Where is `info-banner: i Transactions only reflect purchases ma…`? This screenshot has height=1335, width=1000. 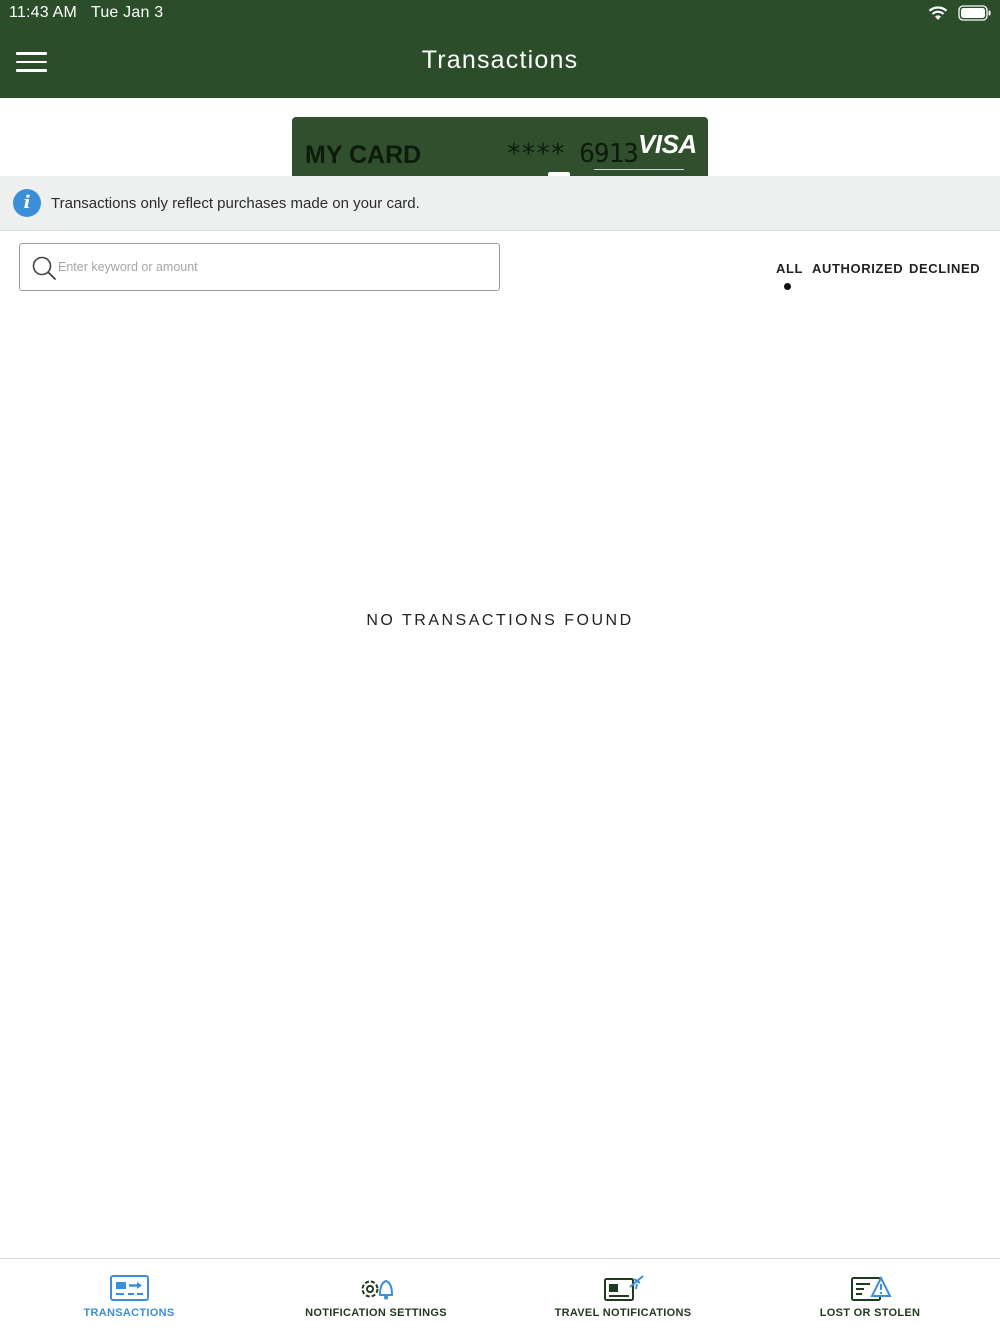
info-banner: i Transactions only reflect purchases ma… is located at coordinates (500, 203).